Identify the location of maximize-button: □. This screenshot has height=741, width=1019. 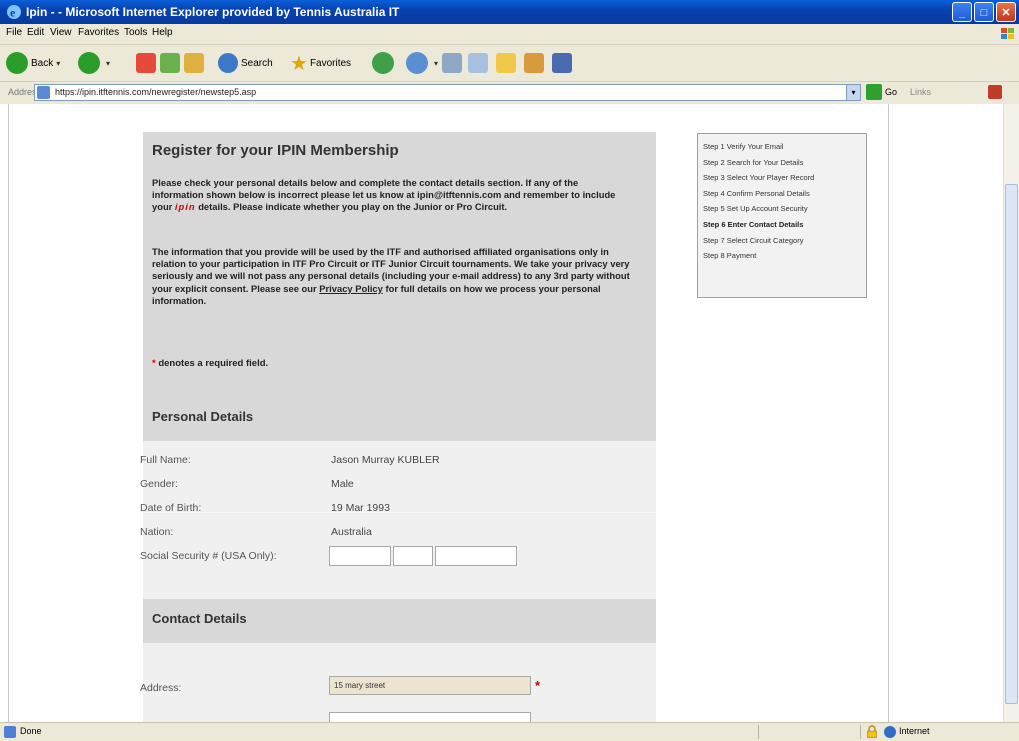
(984, 12).